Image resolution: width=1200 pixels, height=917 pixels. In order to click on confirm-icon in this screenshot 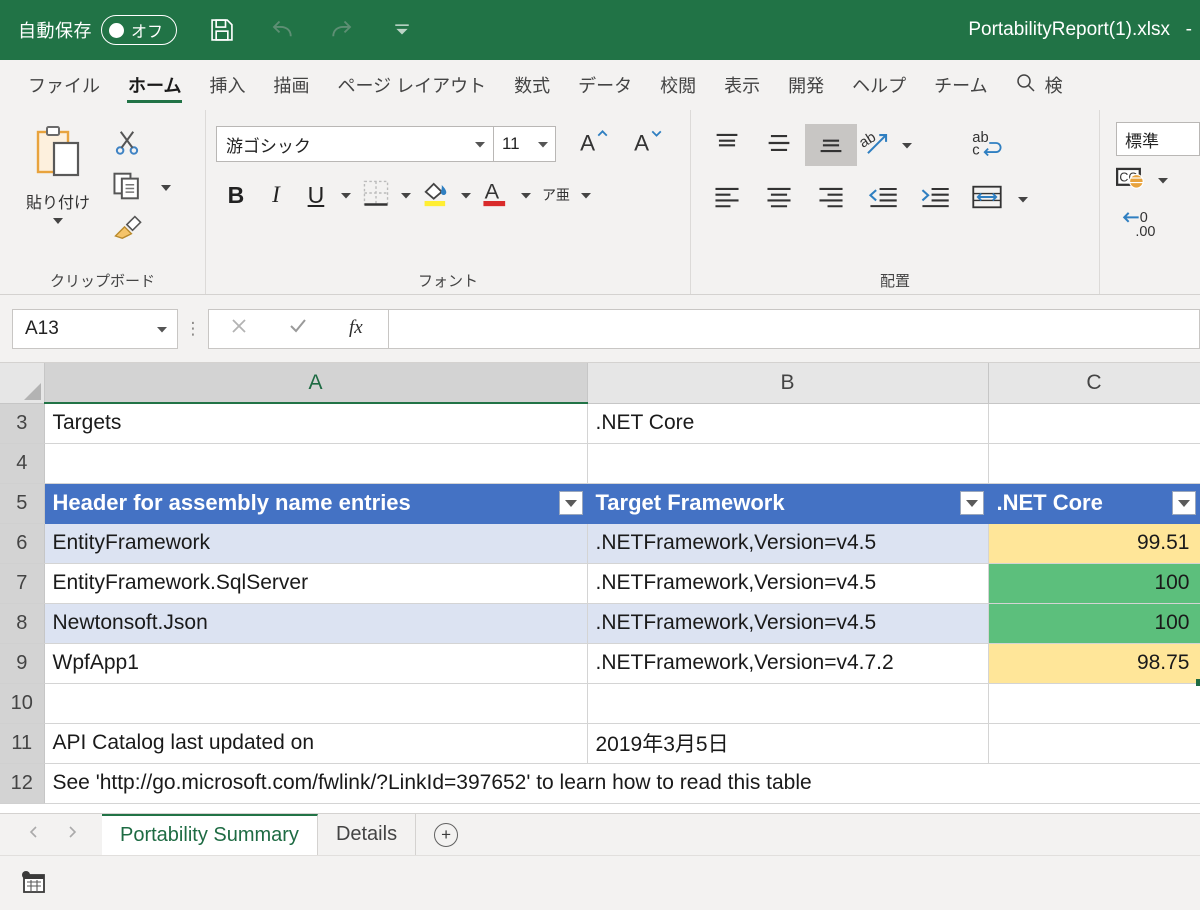, I will do `click(298, 328)`.